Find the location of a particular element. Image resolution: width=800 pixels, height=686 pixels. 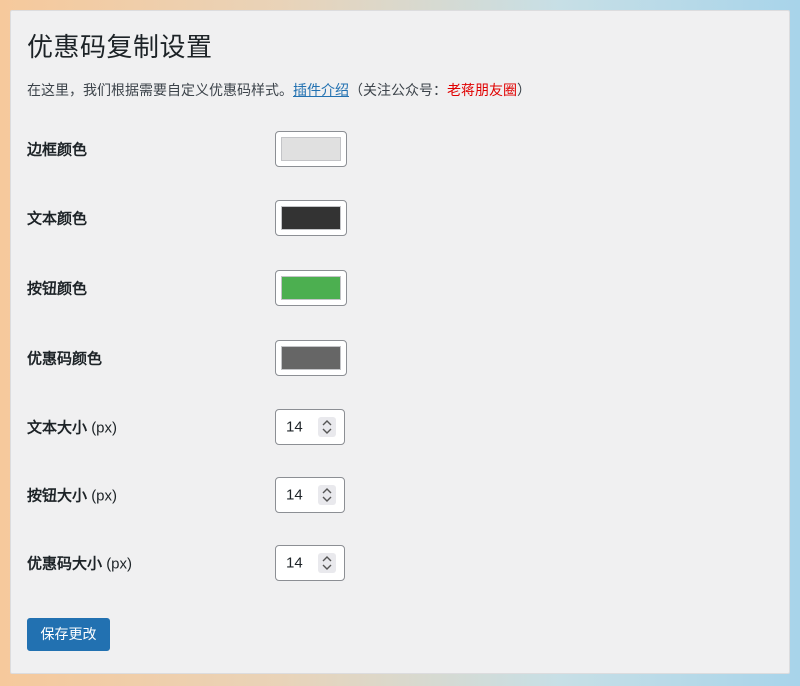

setting-row-button-size: 按钮大小 (px) 14 is located at coordinates (397, 495).